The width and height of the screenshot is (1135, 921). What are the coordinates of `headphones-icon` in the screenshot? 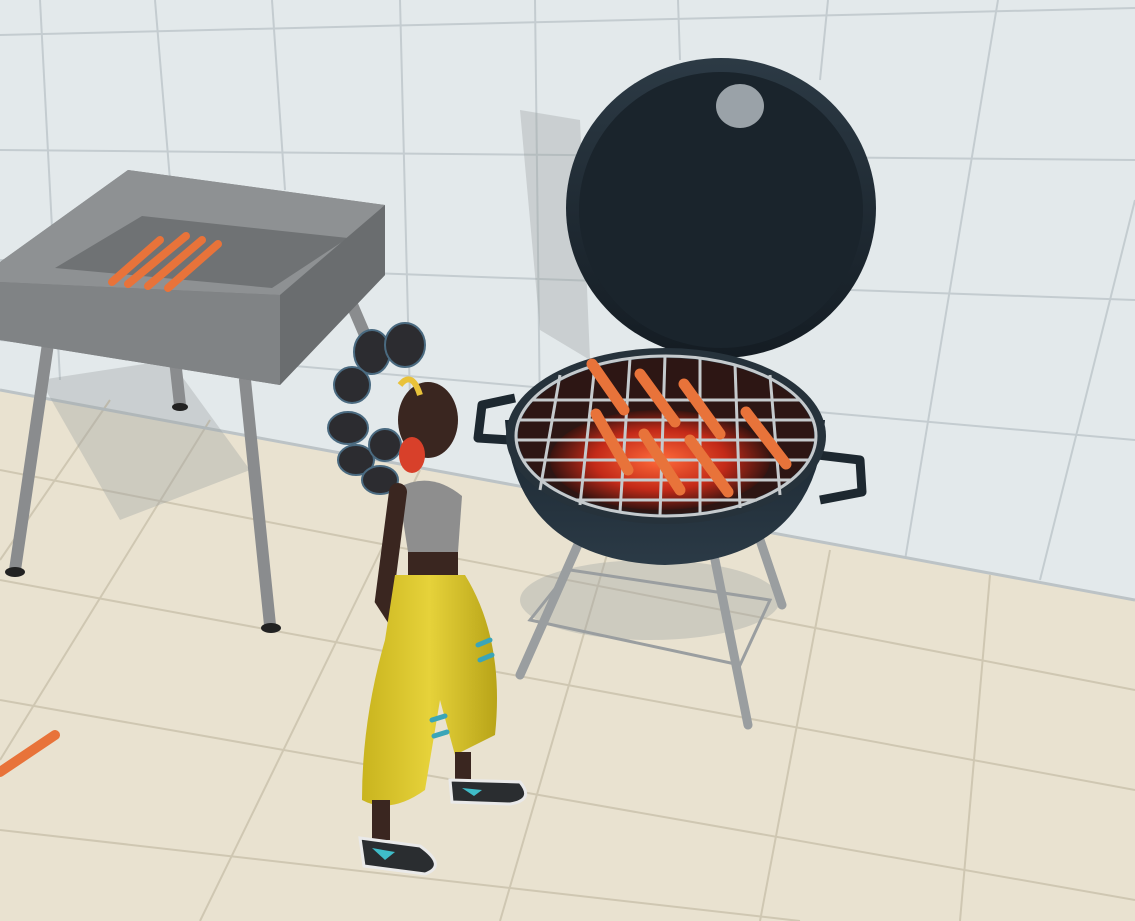 It's located at (412, 455).